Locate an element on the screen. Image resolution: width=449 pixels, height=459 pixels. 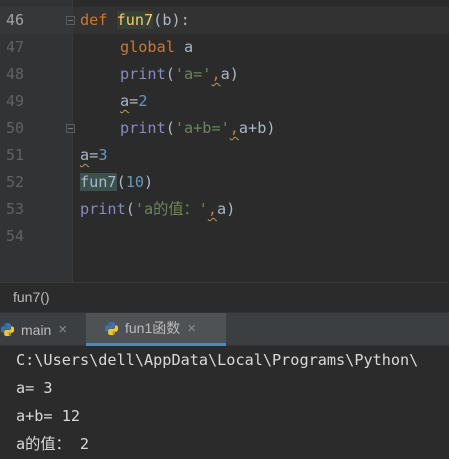
code-line-47: global a is located at coordinates (156, 47).